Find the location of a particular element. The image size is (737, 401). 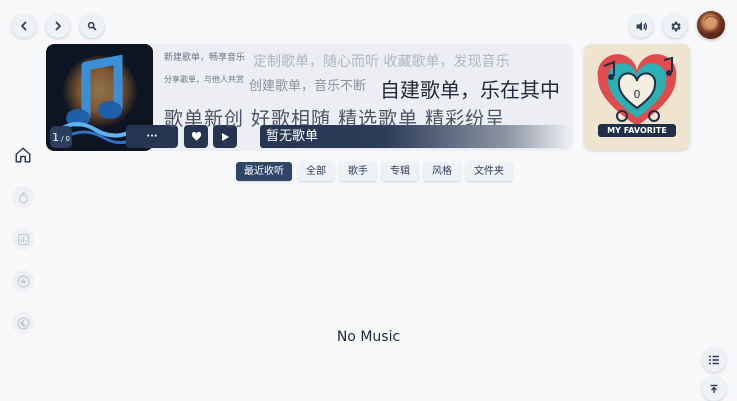

star-icon is located at coordinates (23, 281).